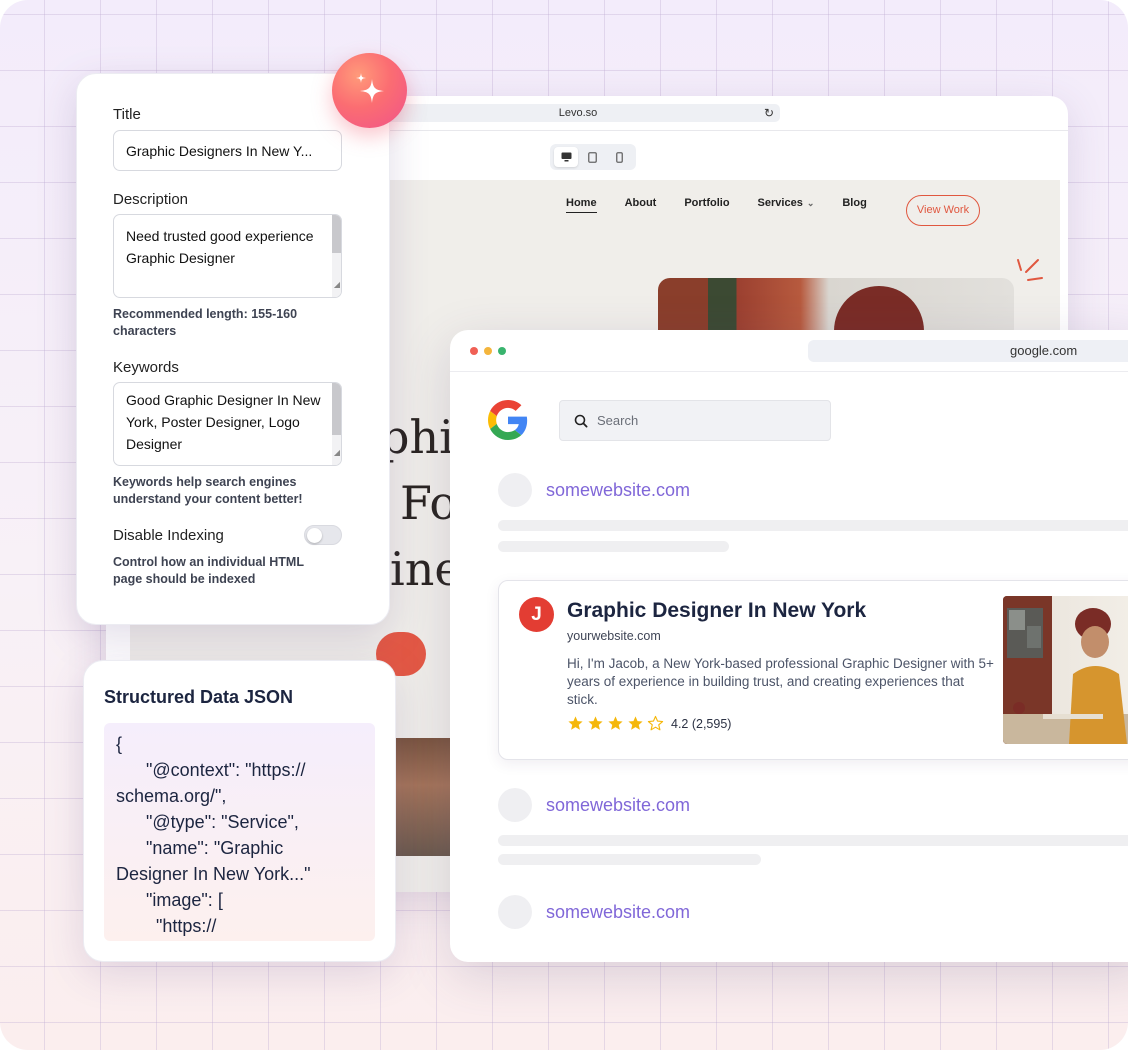 Image resolution: width=1128 pixels, height=1050 pixels. What do you see at coordinates (836, 308) in the screenshot?
I see `hero-photo` at bounding box center [836, 308].